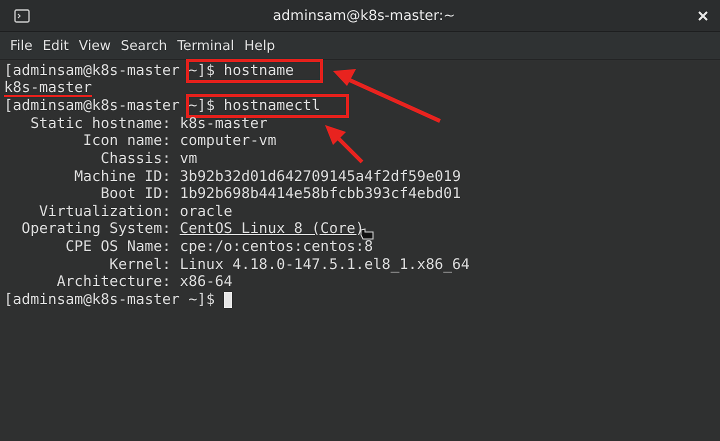 Image resolution: width=720 pixels, height=441 pixels. What do you see at coordinates (135, 194) in the screenshot?
I see `field-label: Boot ID:` at bounding box center [135, 194].